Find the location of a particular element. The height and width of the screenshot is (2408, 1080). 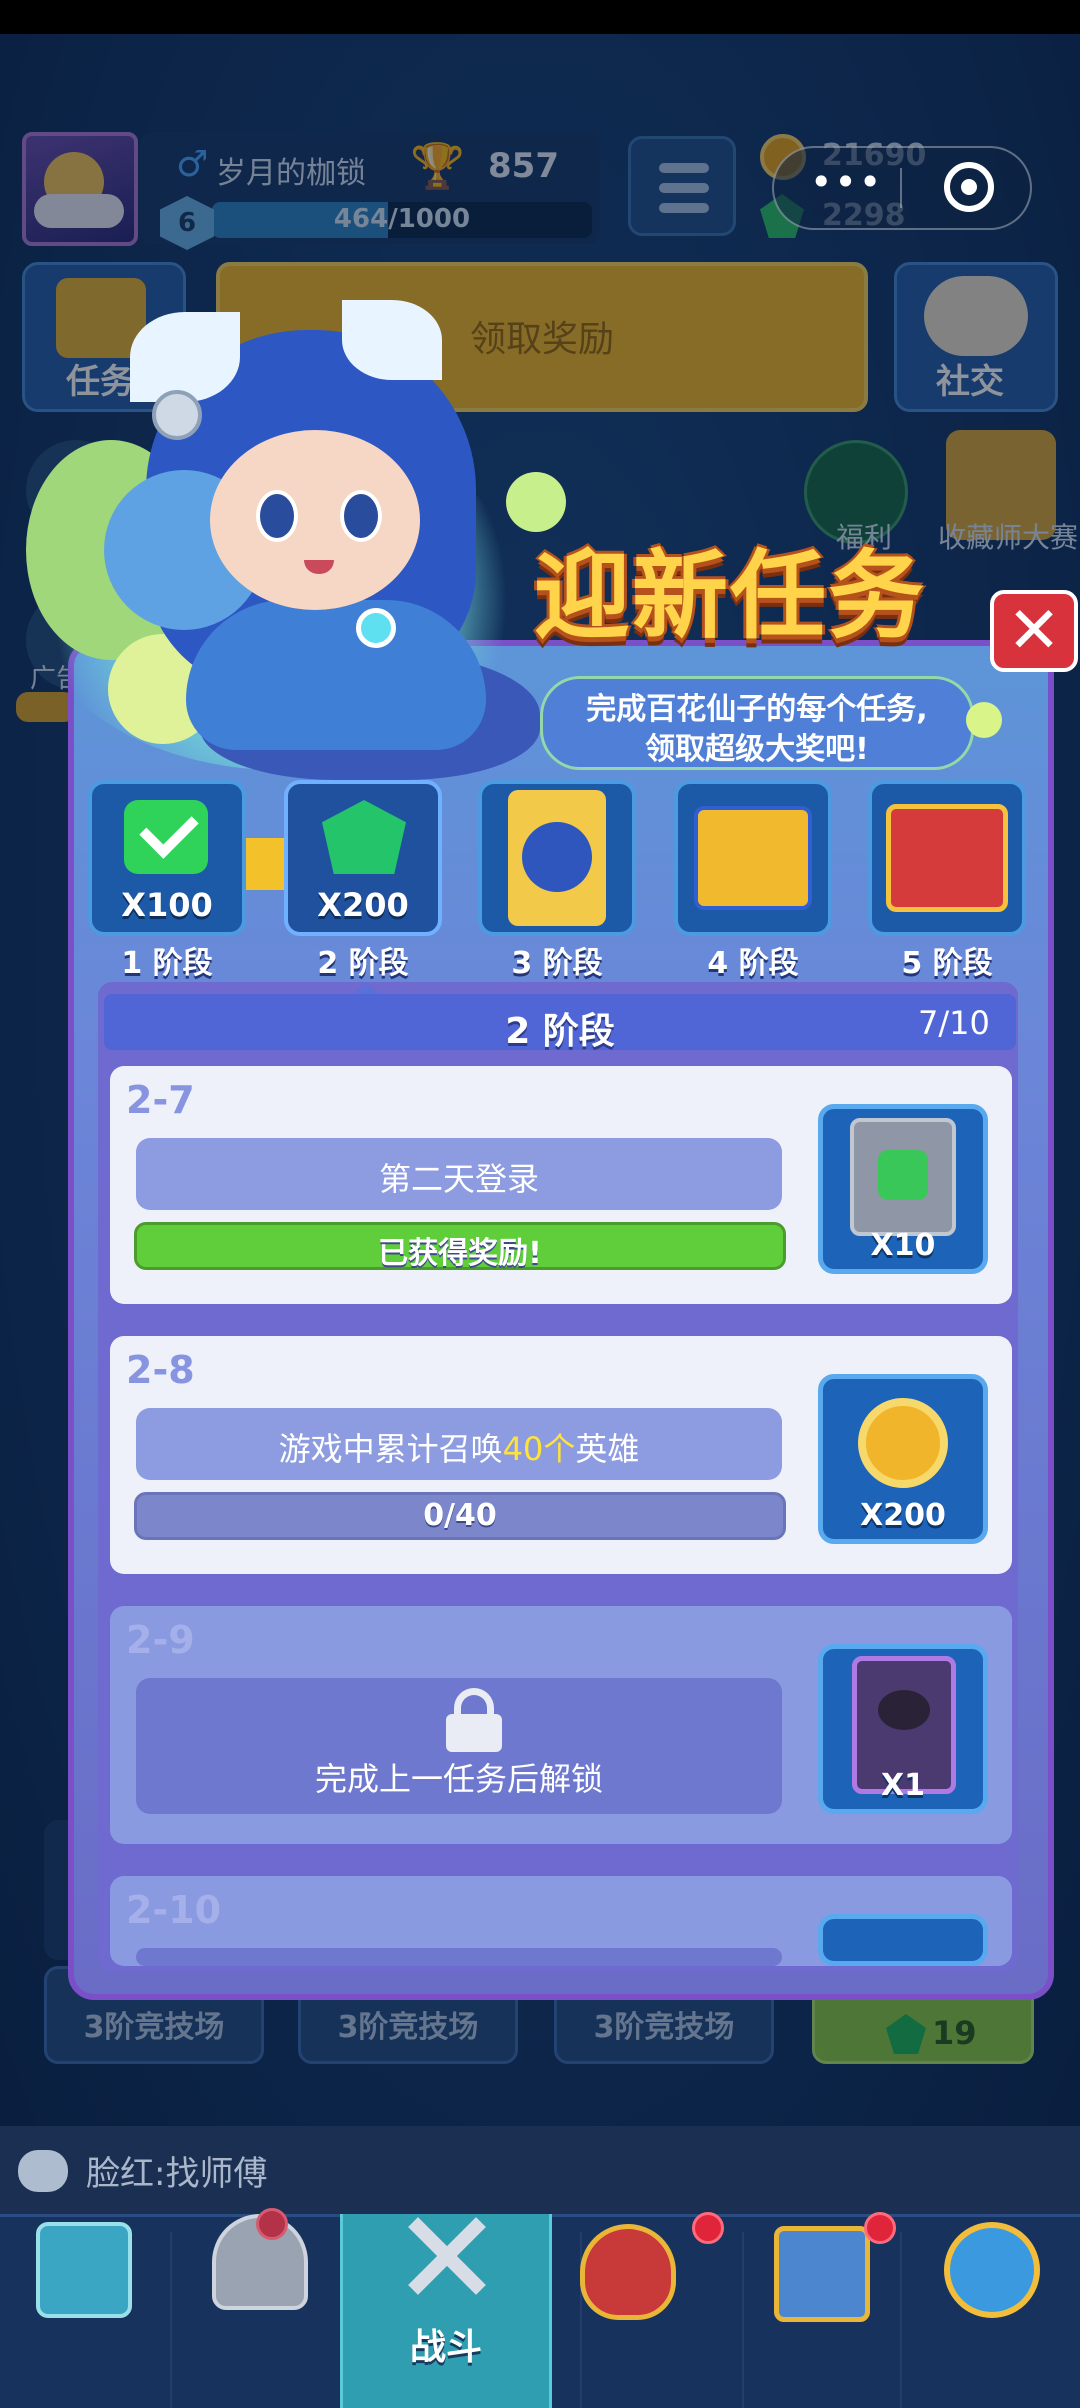

crown-shield-nav-icon is located at coordinates (628, 2272).